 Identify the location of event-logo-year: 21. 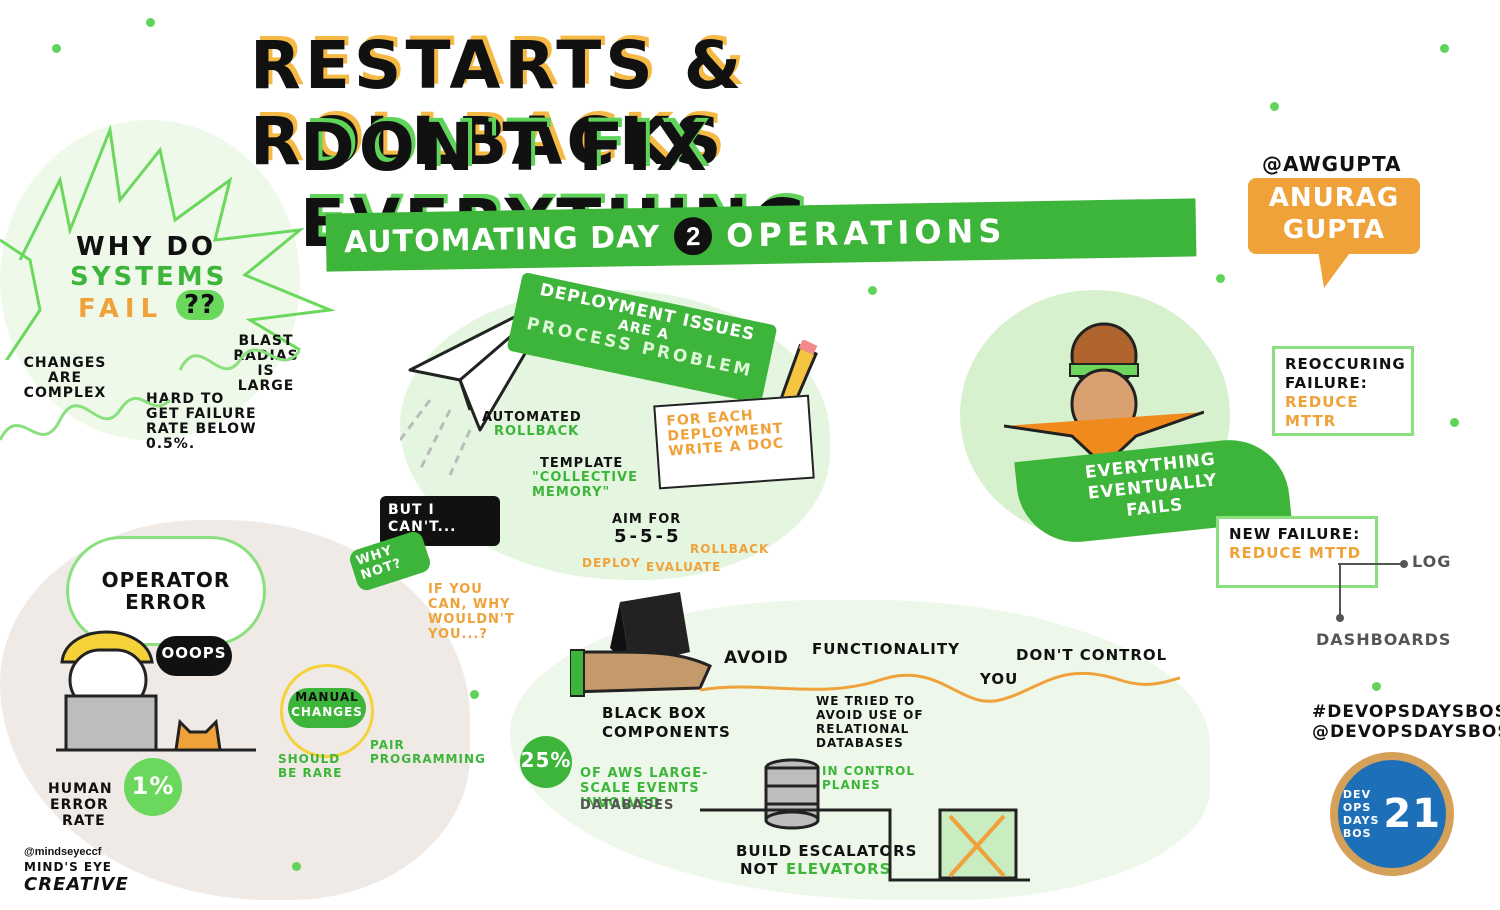
(1412, 814).